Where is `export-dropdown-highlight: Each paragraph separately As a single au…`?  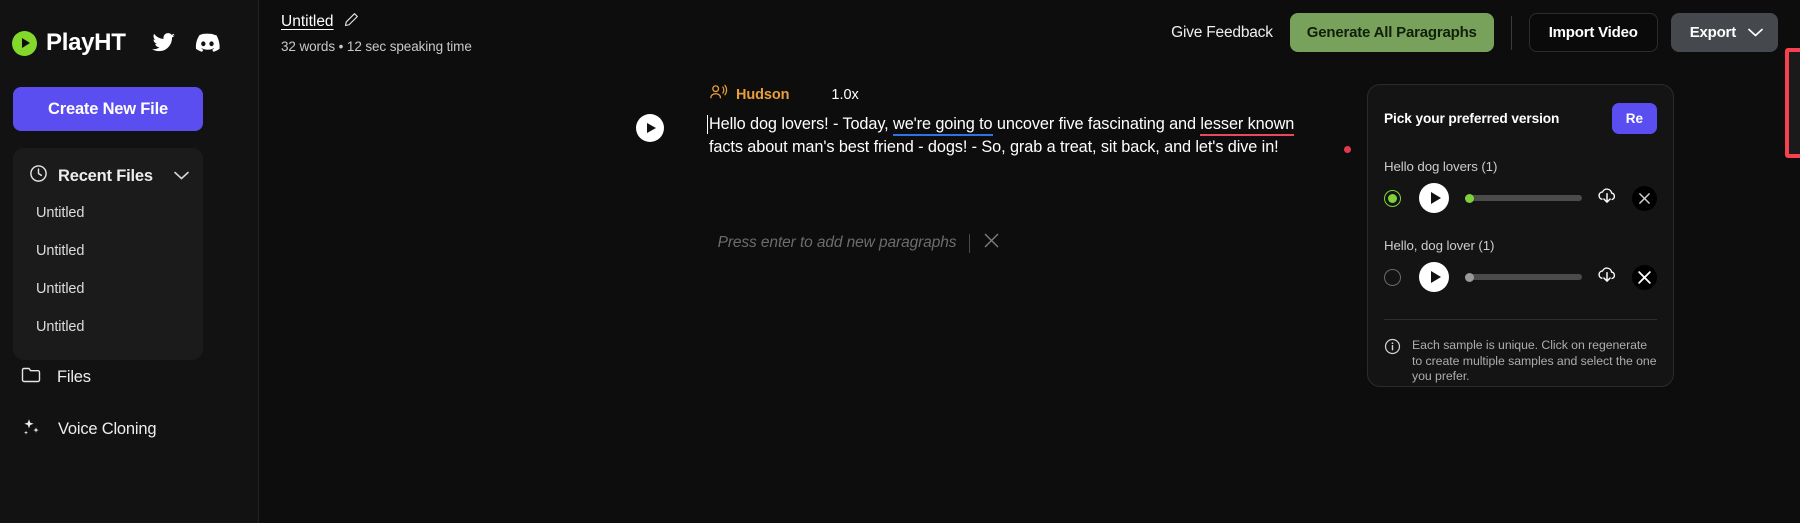 export-dropdown-highlight: Each paragraph separately As a single au… is located at coordinates (1792, 103).